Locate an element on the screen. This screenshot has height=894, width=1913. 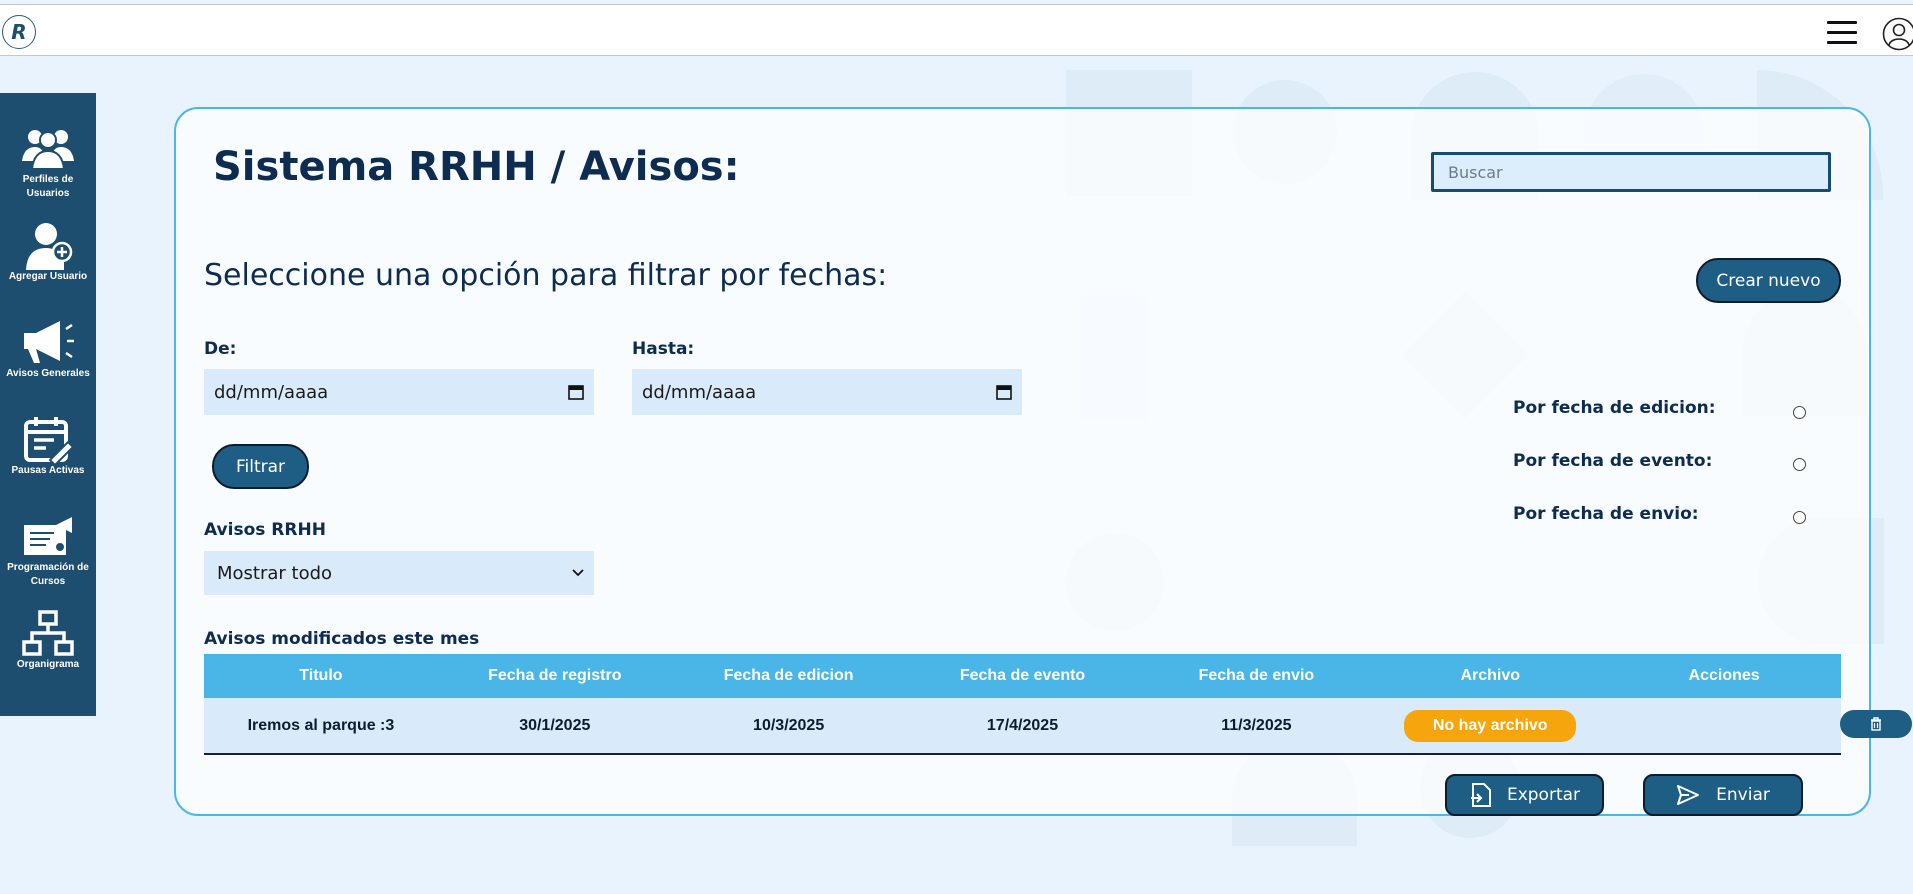
column-header: Archivo is located at coordinates (1490, 675).